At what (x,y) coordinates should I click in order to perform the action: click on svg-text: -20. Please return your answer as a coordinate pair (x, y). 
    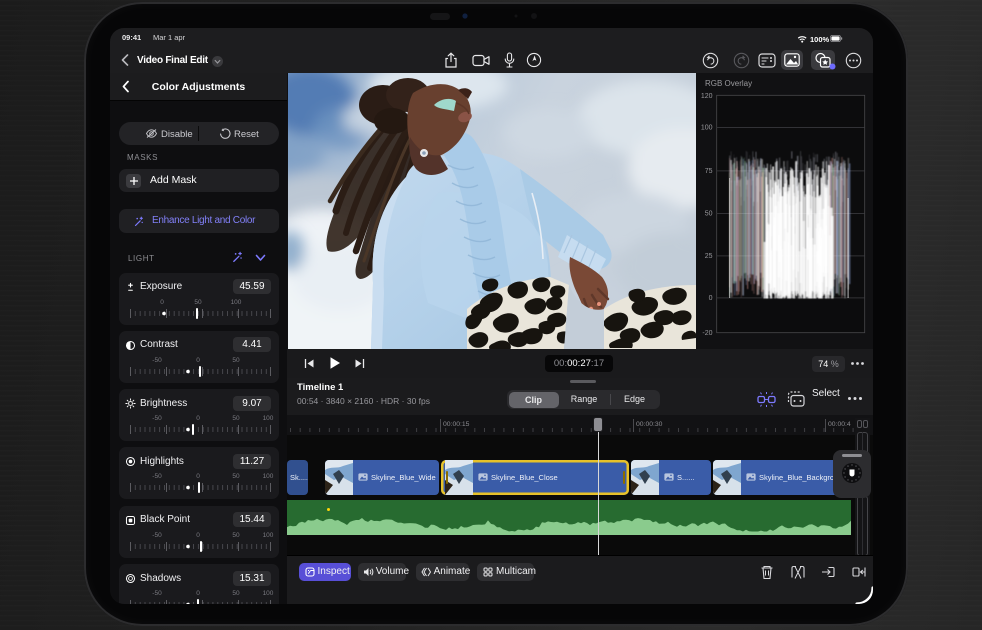
    Looking at the image, I should click on (707, 333).